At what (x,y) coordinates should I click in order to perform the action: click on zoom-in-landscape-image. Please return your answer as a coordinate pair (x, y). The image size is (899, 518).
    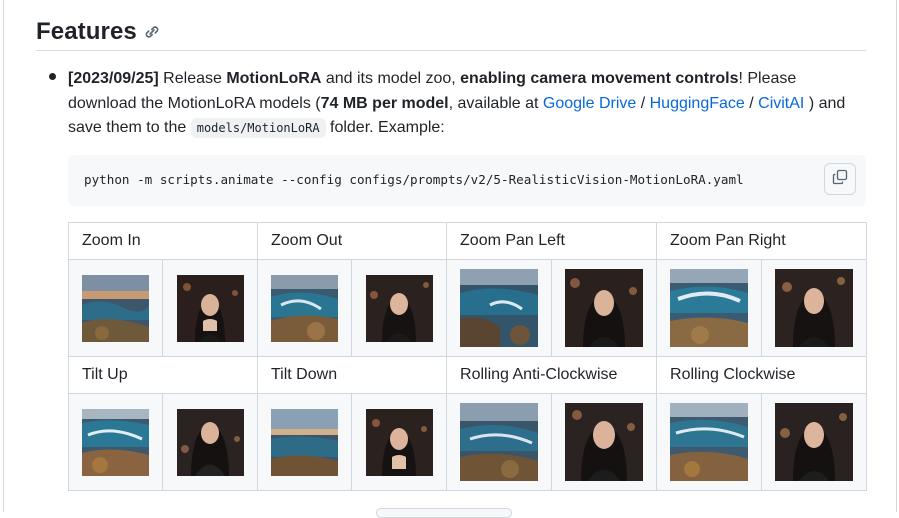
    Looking at the image, I should click on (115, 308).